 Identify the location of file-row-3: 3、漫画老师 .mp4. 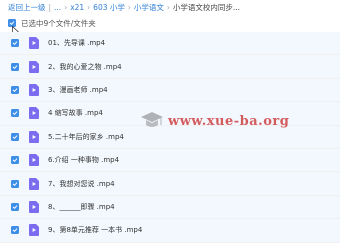
(170, 90).